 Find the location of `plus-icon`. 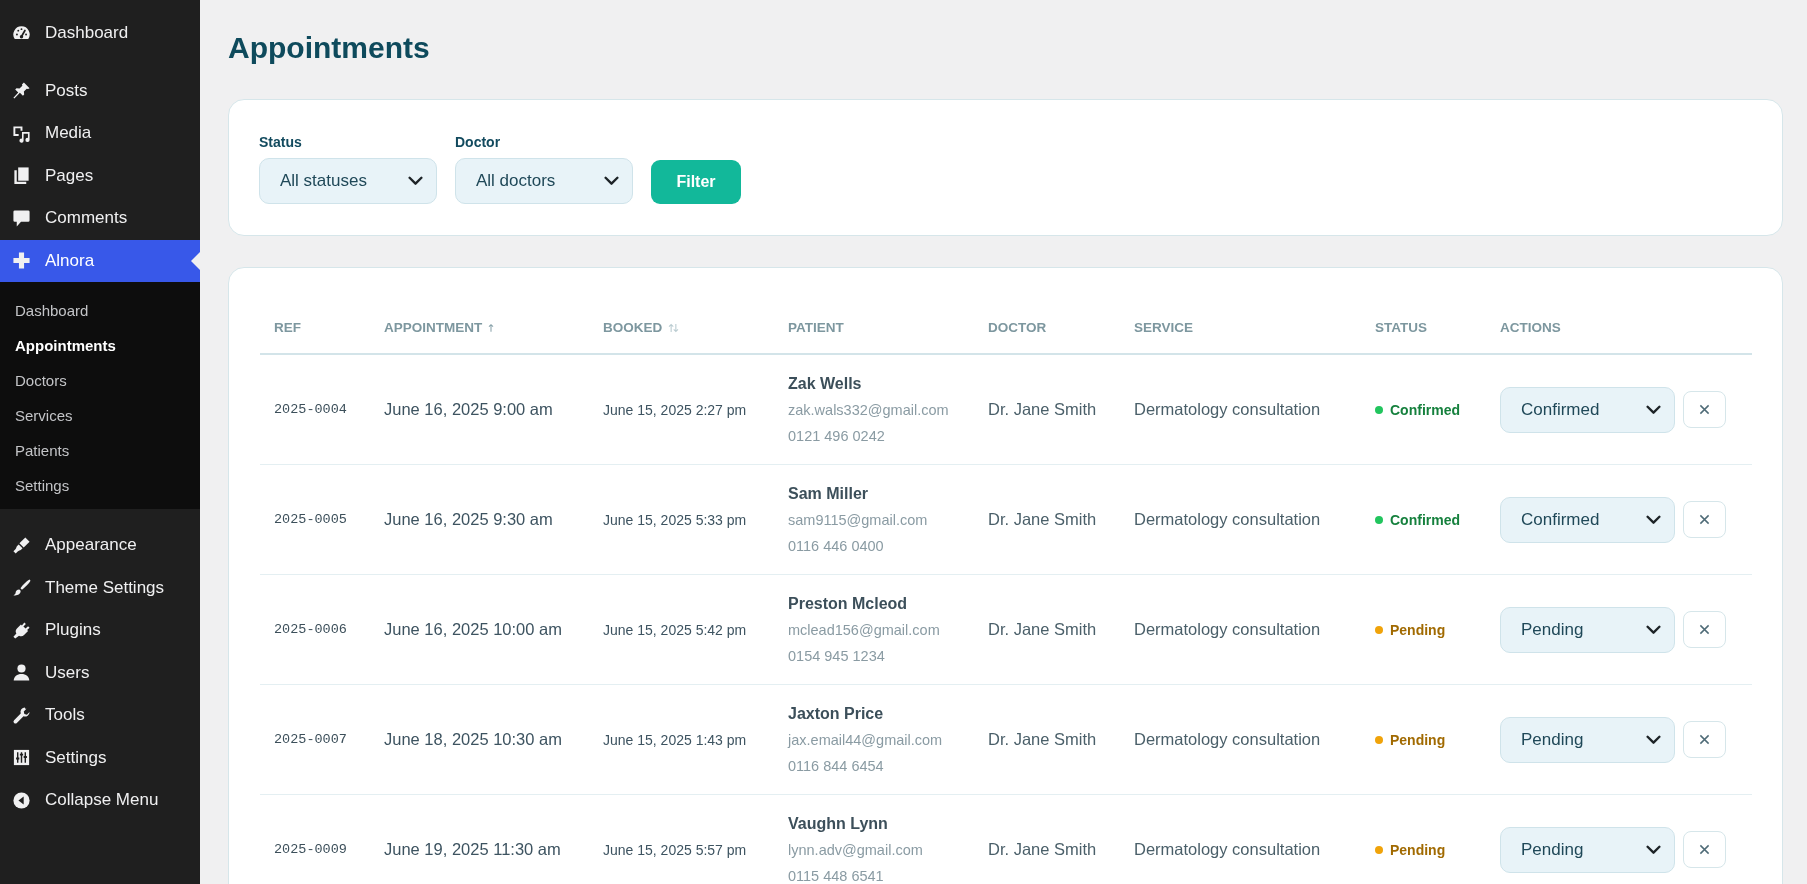

plus-icon is located at coordinates (21, 261).